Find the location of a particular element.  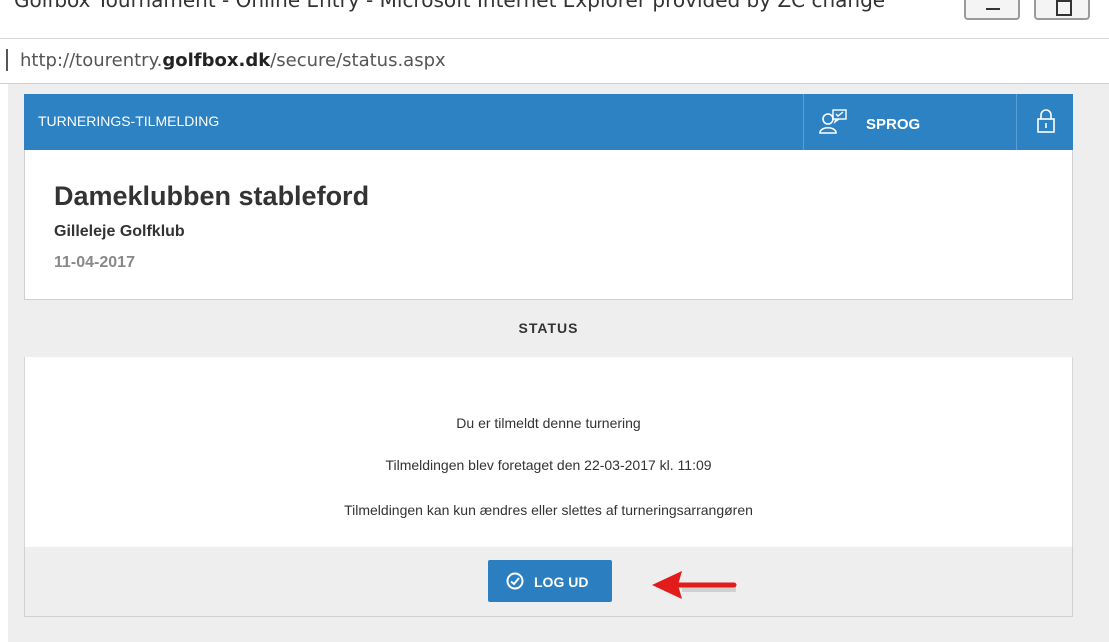

footer-bar: LOG UD is located at coordinates (548, 582).